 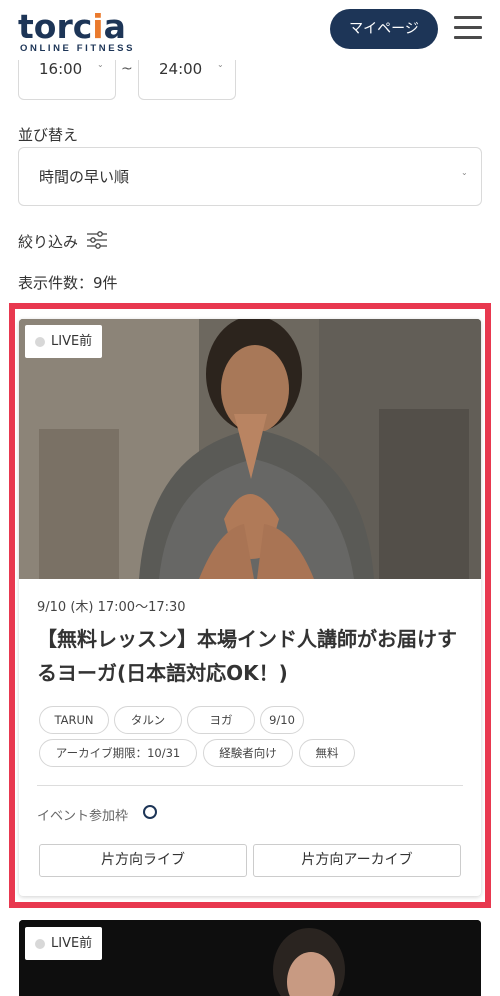 I want to click on event-title: 【無料レッスン】本場インド人講師がお届けするヨーガ(日本語対応OK！), so click(x=247, y=656).